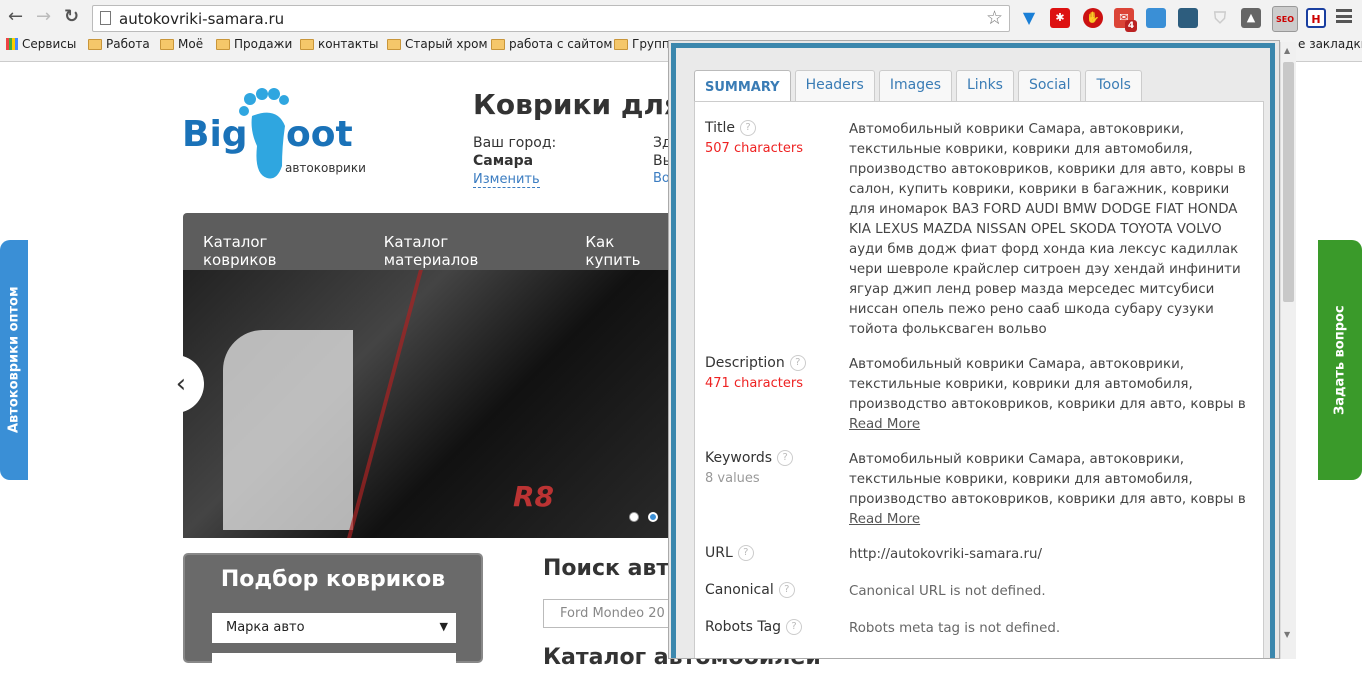 The width and height of the screenshot is (1362, 673). Describe the element at coordinates (437, 44) in the screenshot. I see `bookmark: Старый хром` at that location.